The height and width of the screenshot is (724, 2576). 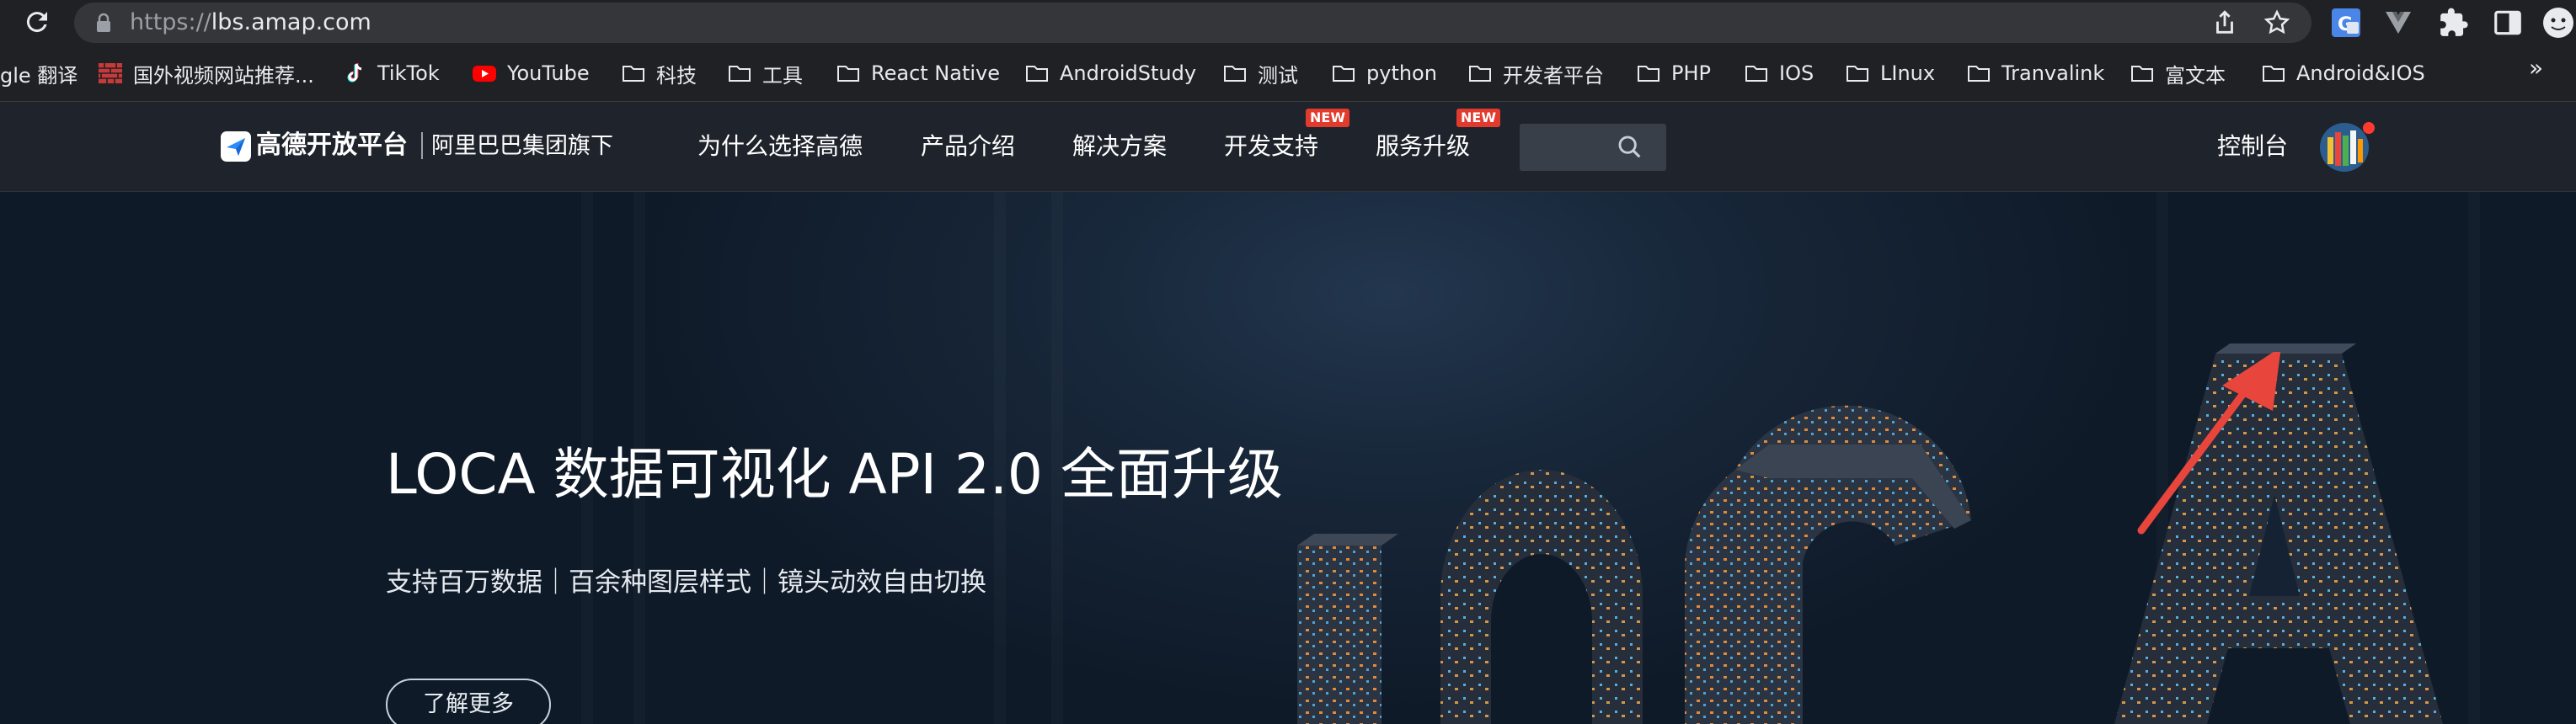 I want to click on nav-service-upgrade: 服务升级, so click(x=1423, y=146).